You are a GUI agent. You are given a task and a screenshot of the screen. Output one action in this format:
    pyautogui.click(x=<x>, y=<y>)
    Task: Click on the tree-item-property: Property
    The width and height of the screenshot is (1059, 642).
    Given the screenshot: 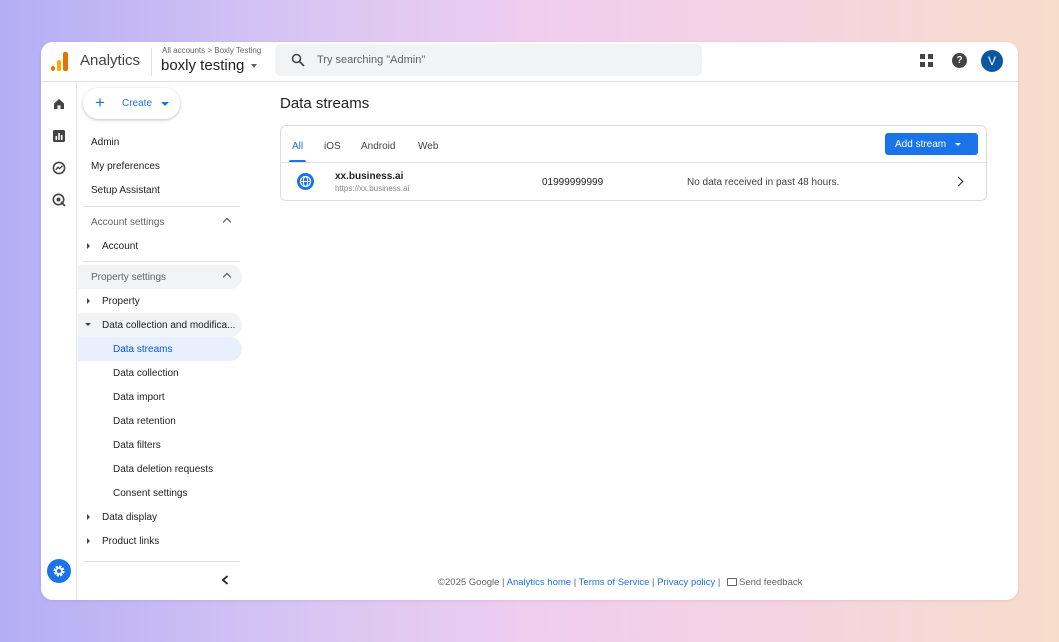 What is the action you would take?
    pyautogui.click(x=160, y=301)
    